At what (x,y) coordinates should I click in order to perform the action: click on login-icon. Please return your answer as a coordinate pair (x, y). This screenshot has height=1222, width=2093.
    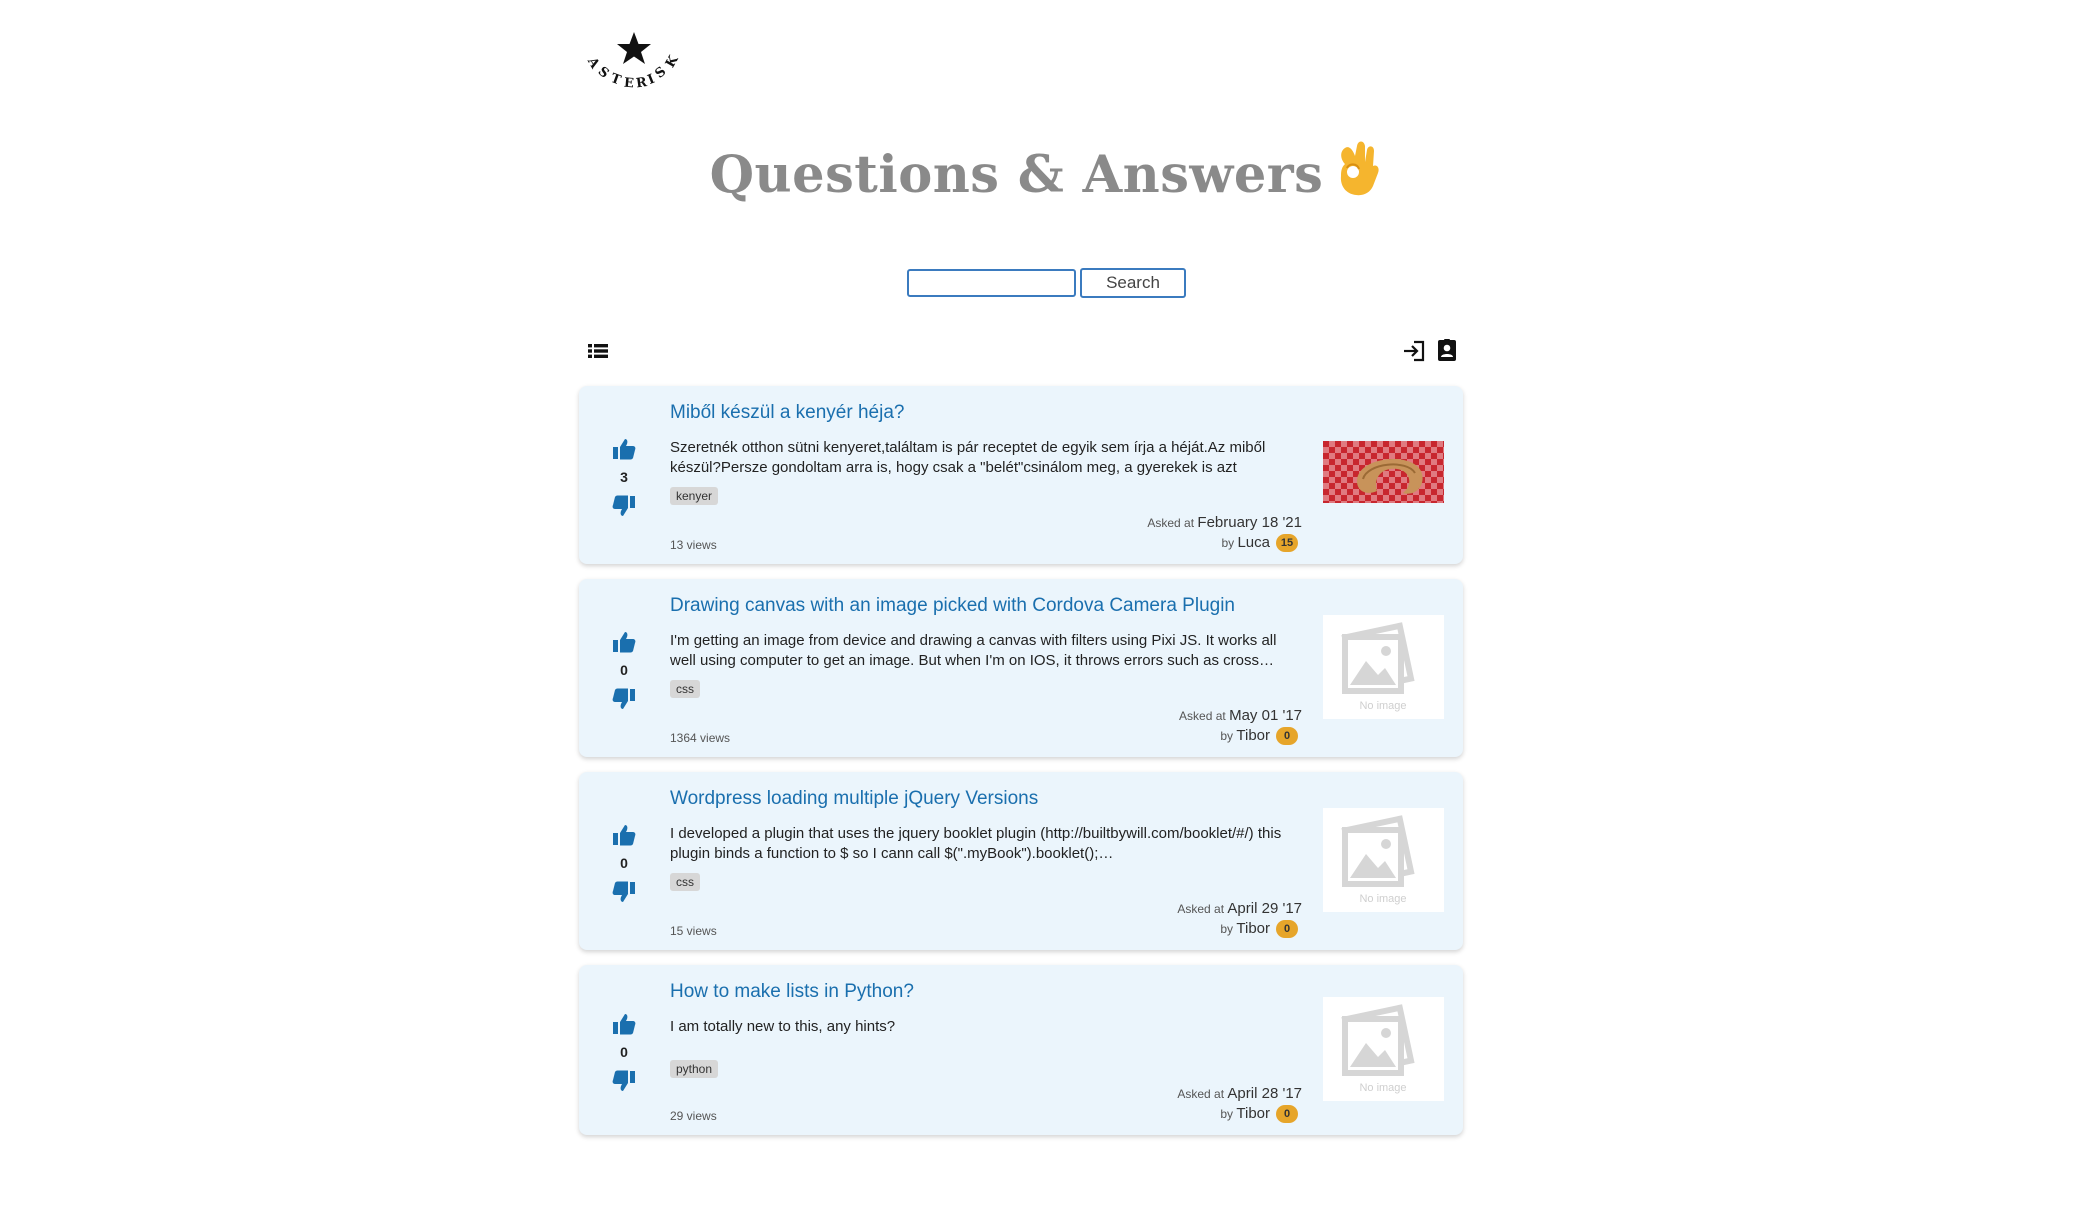
    Looking at the image, I should click on (1414, 351).